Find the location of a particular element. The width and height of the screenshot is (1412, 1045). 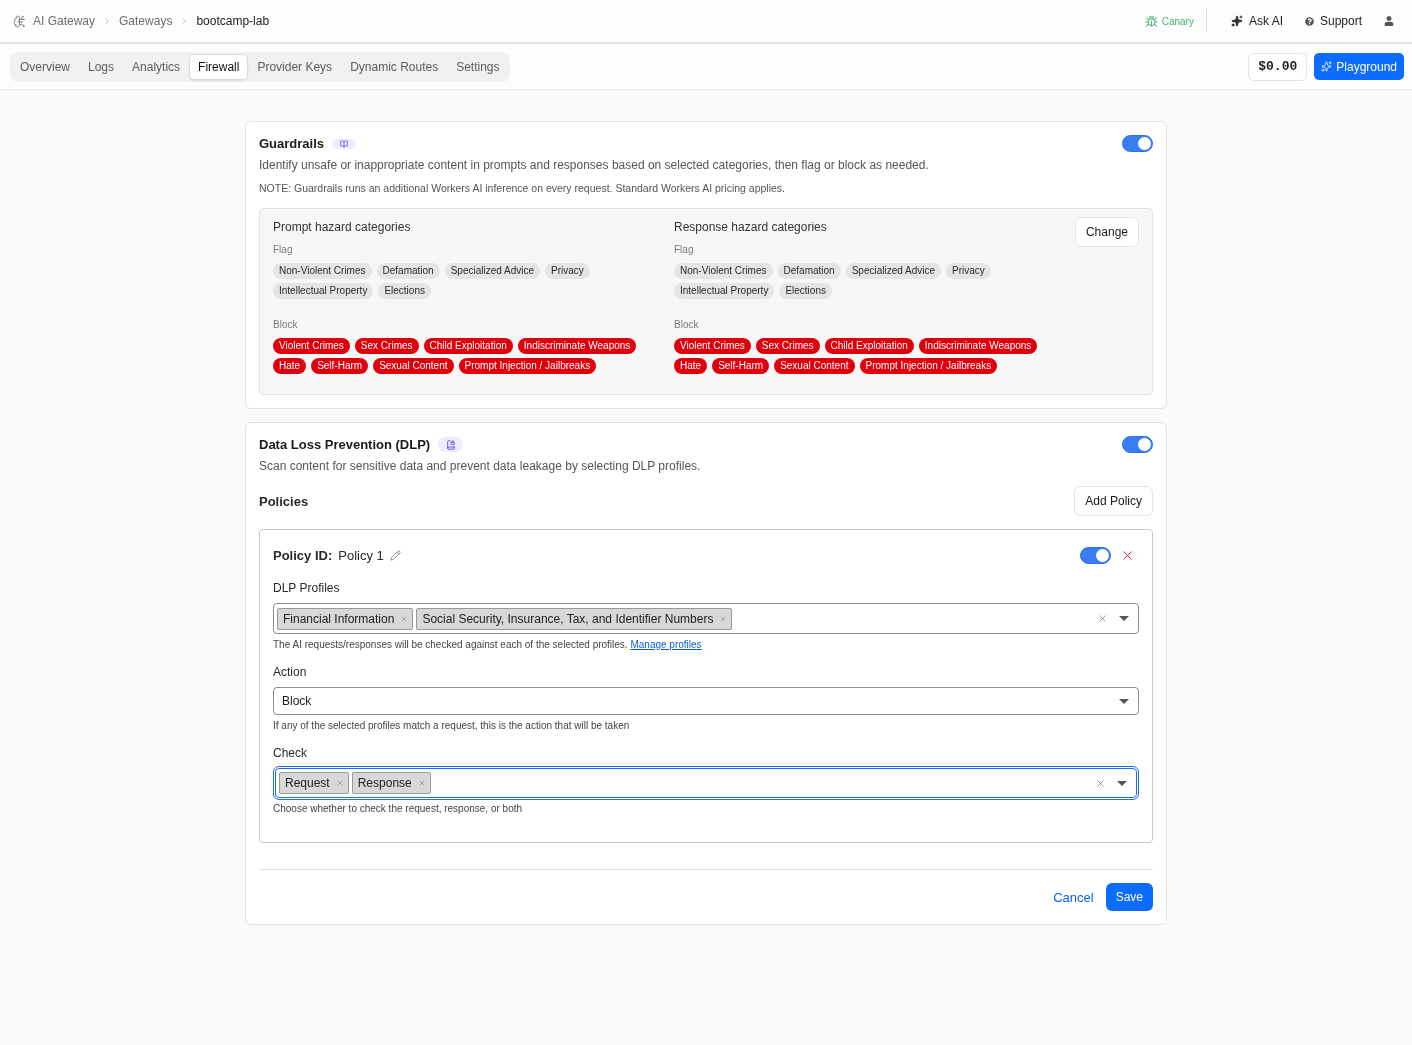

tab: Dynamic Routes is located at coordinates (394, 66).